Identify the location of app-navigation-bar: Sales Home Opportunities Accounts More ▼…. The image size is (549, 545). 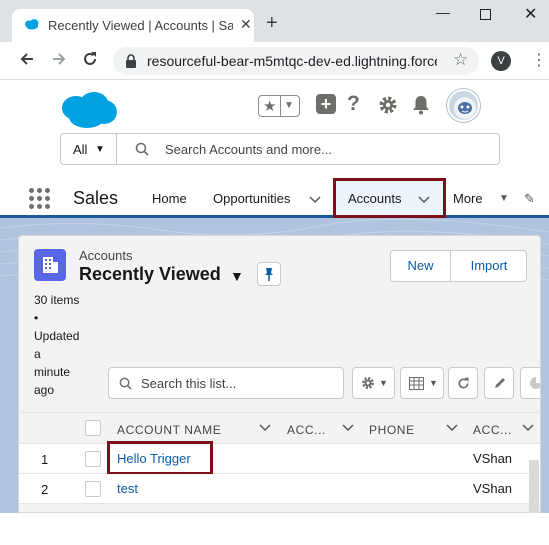
(274, 198).